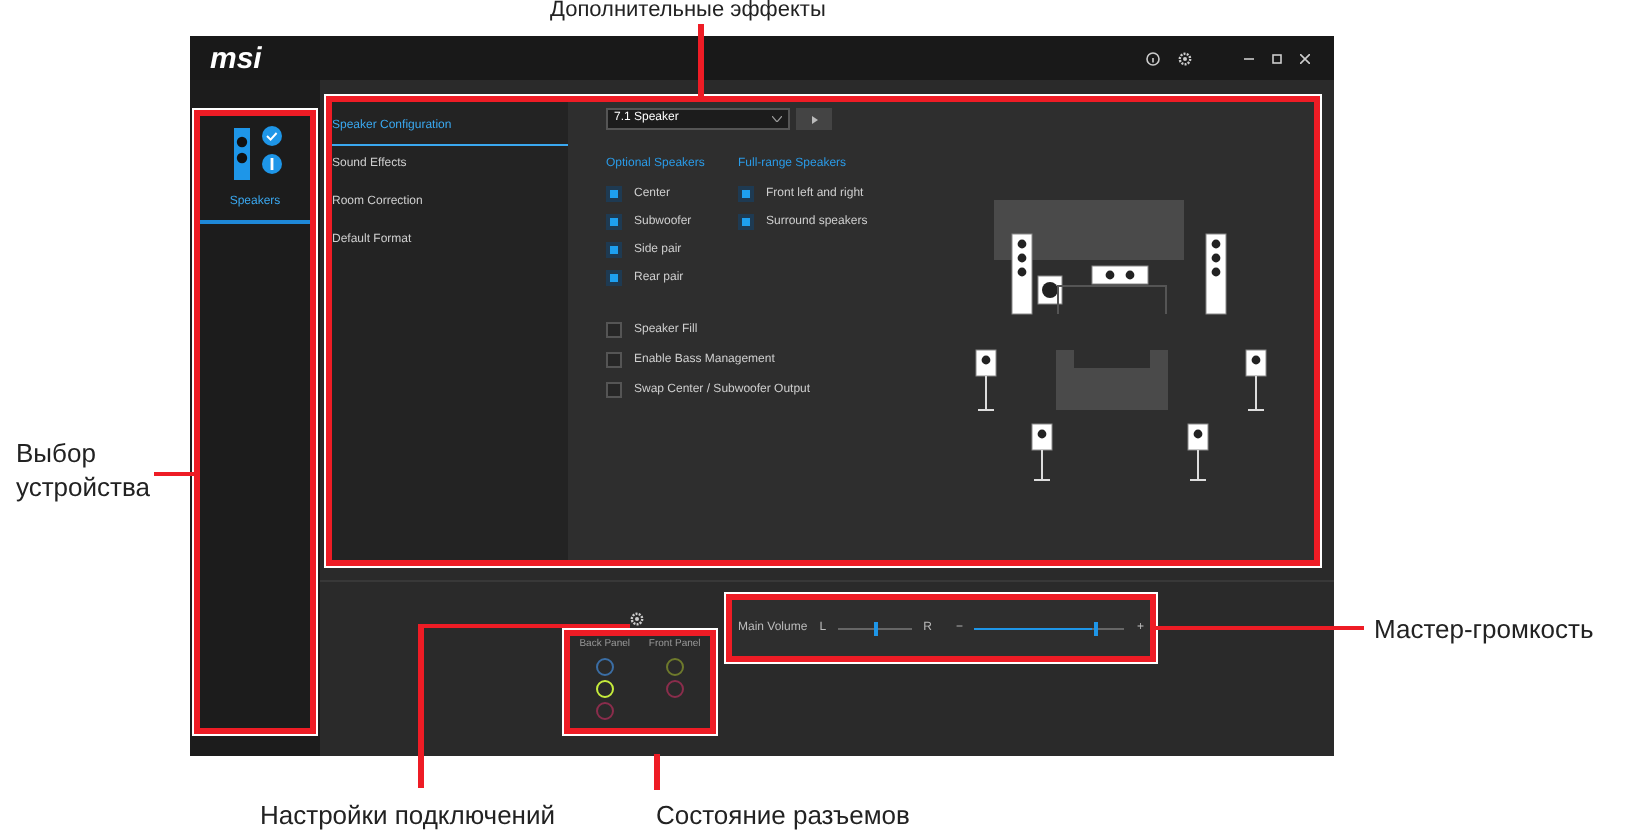 This screenshot has width=1644, height=830. What do you see at coordinates (1277, 58) in the screenshot?
I see `maximize-icon` at bounding box center [1277, 58].